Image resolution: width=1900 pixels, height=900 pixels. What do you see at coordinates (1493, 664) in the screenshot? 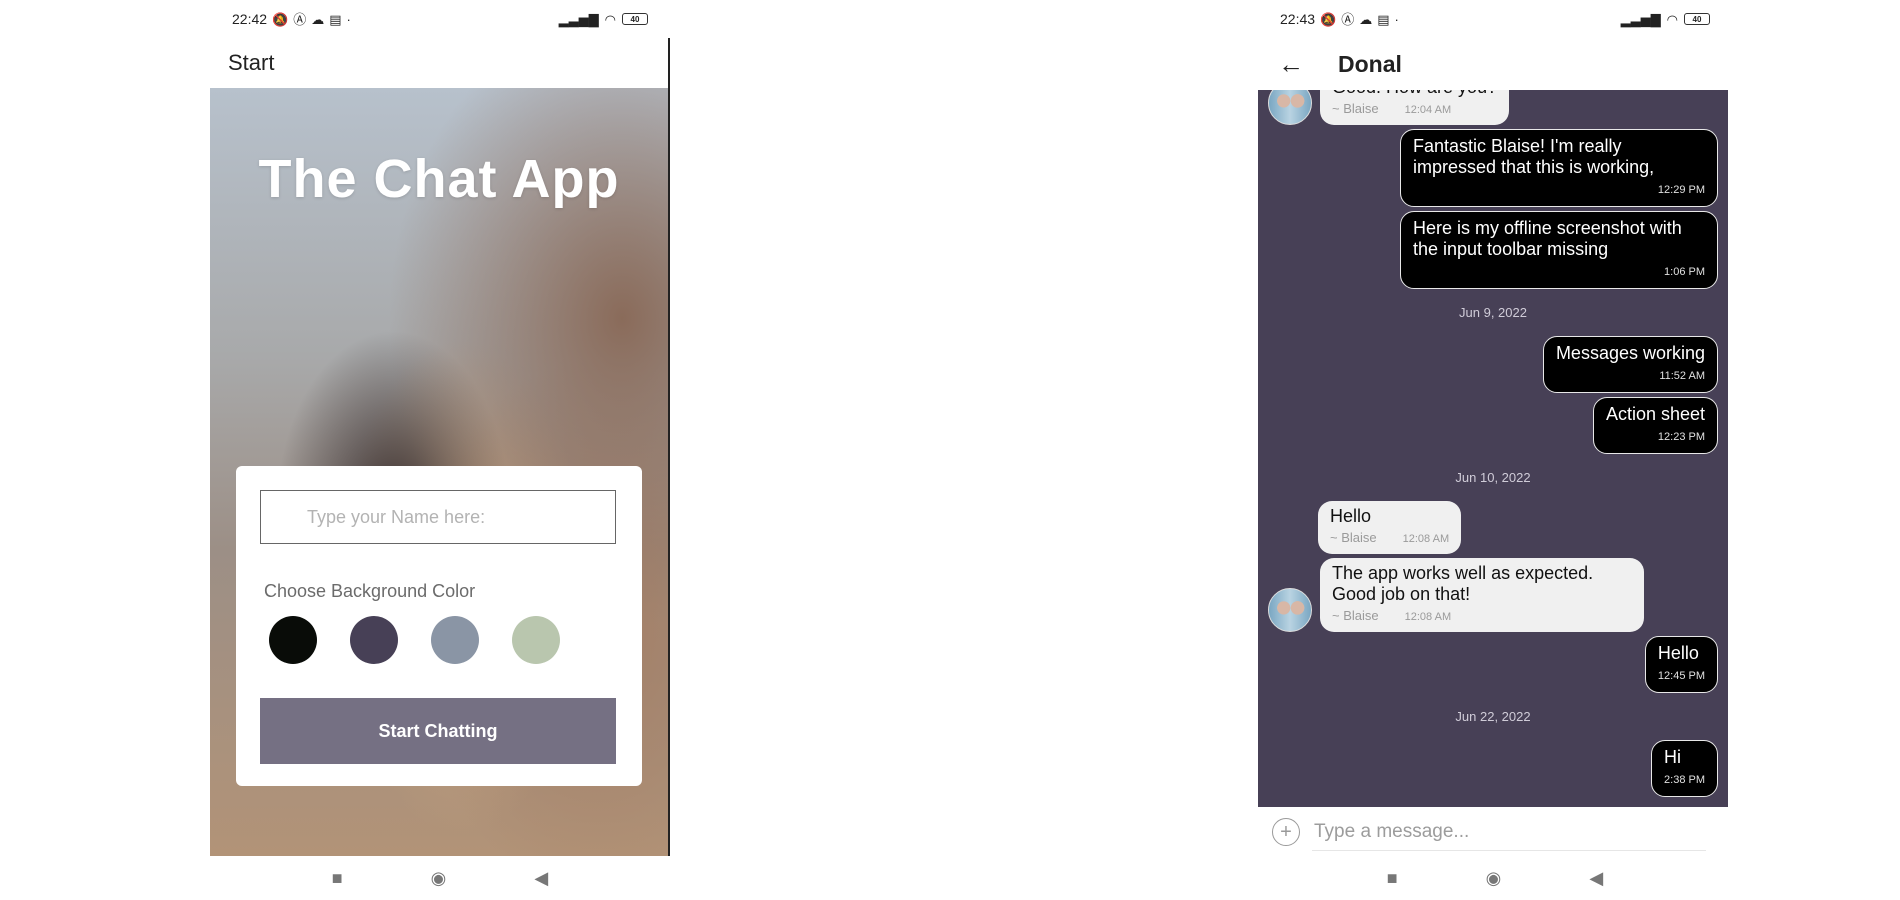
I see `message-row-sent: Hello 12:45 PM` at bounding box center [1493, 664].